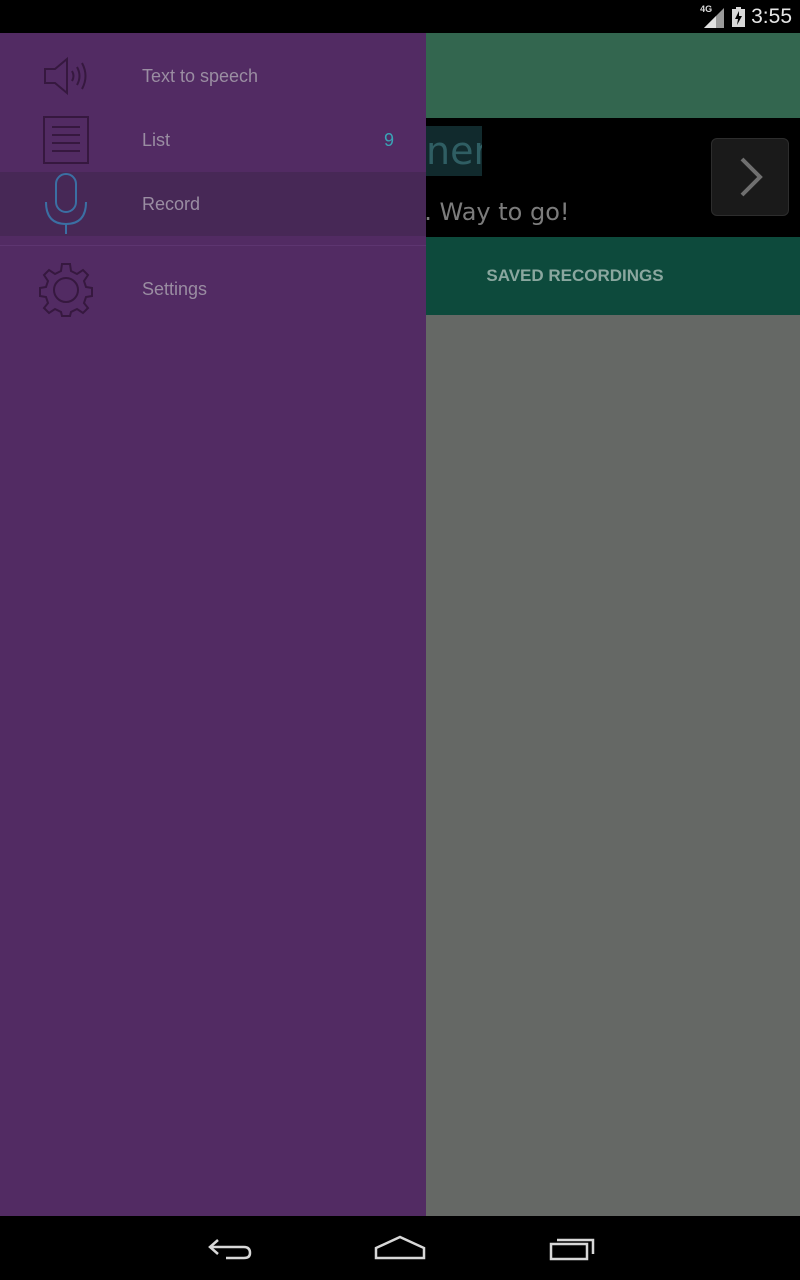 This screenshot has width=800, height=1280. Describe the element at coordinates (213, 140) in the screenshot. I see `drawer-item-list: List 9` at that location.